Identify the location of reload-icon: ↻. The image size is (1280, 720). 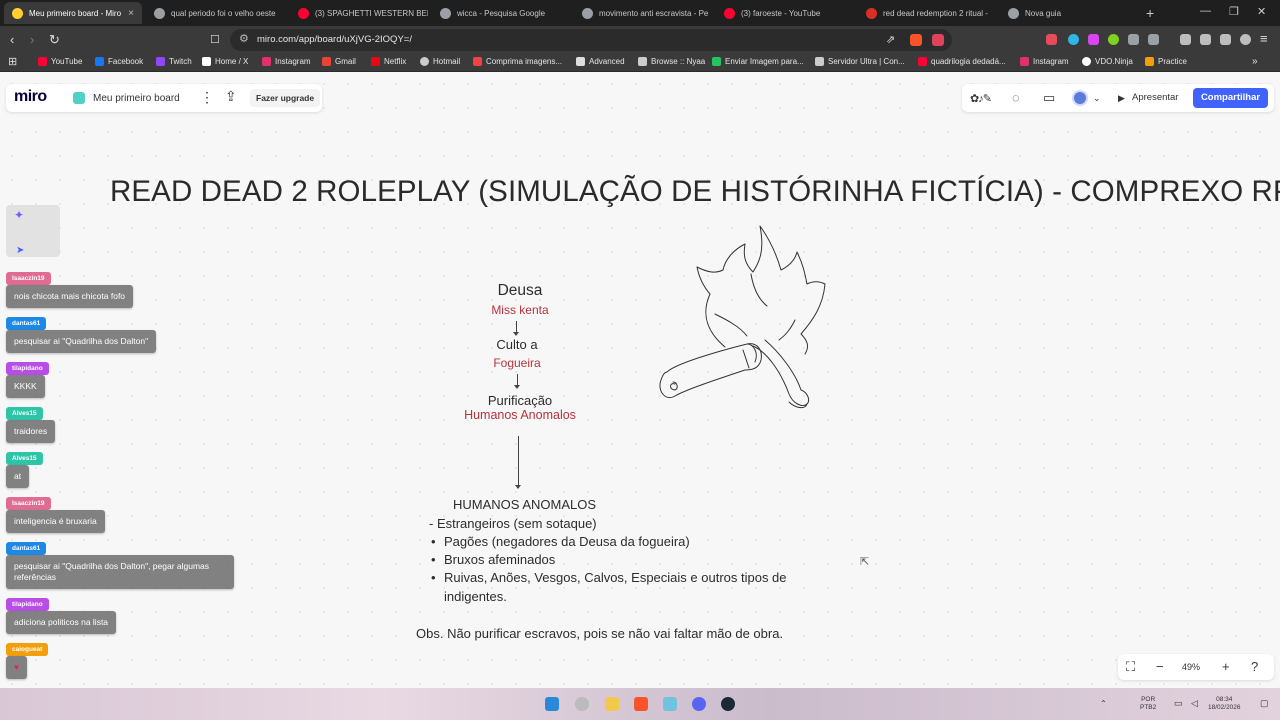
(54, 40).